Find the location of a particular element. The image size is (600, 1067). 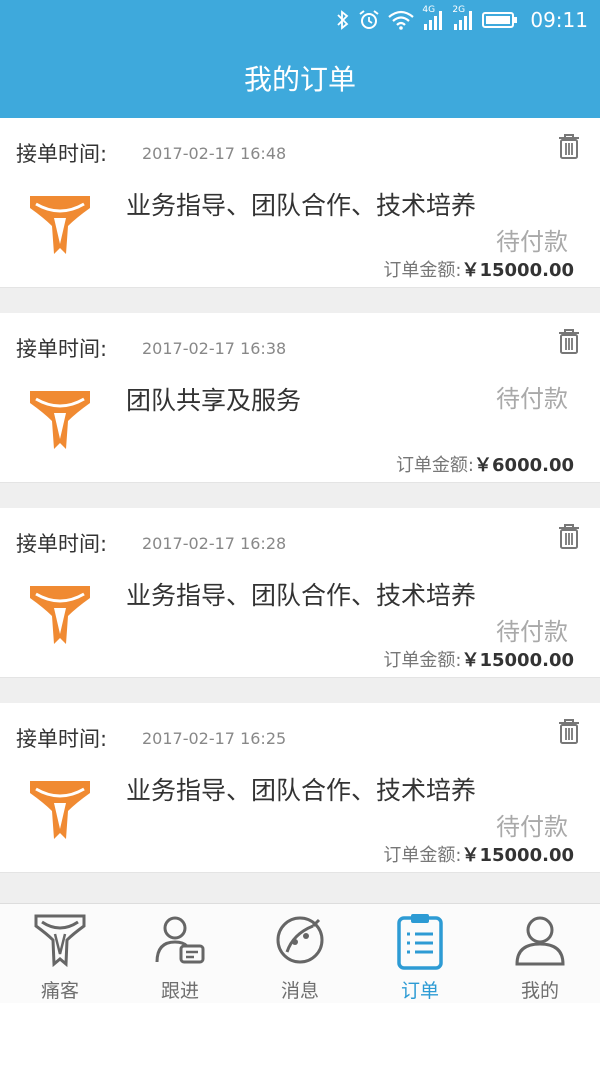

network-4g-label: 4G is located at coordinates (429, 10).